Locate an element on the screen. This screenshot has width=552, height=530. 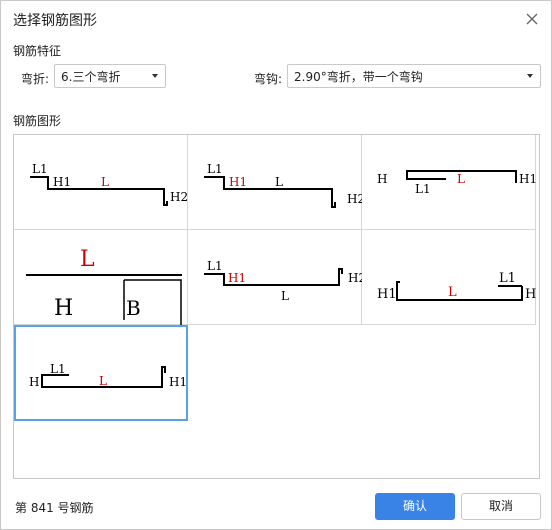
hook-label: 弯钩: is located at coordinates (268, 79).